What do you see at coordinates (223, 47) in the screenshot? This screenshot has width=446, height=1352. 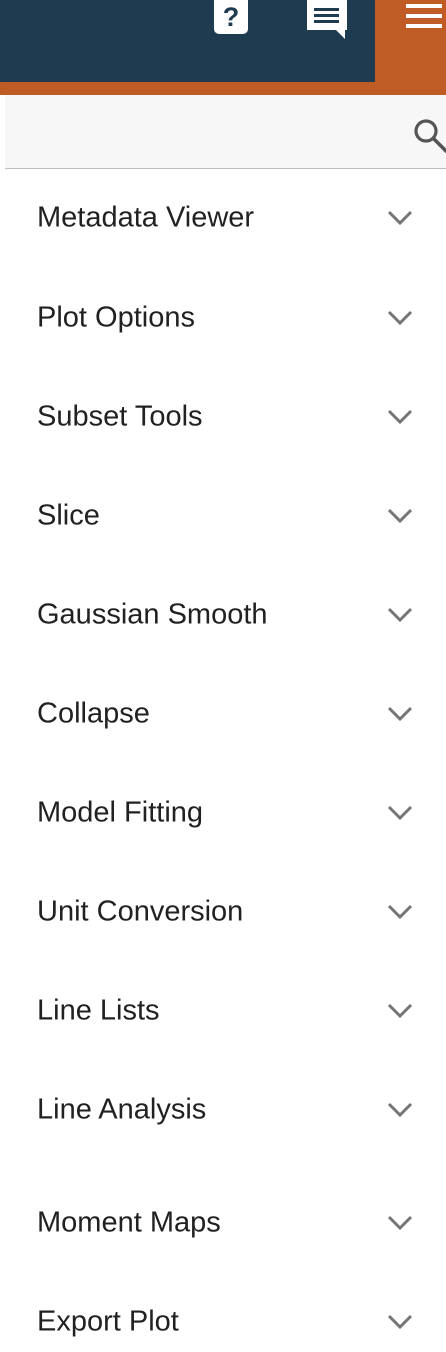 I see `top-toolbar: ?` at bounding box center [223, 47].